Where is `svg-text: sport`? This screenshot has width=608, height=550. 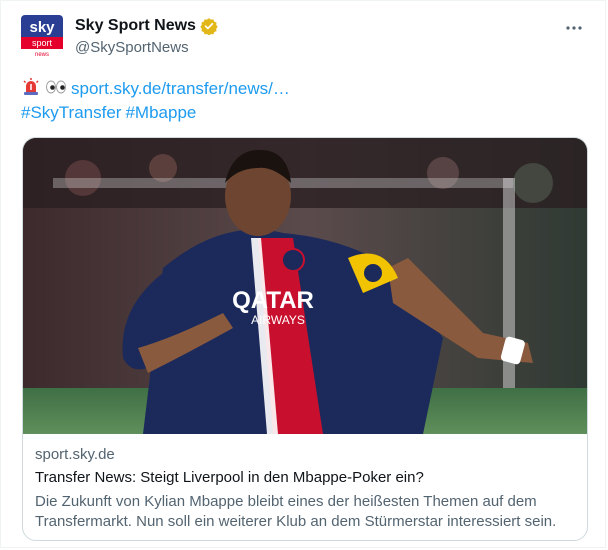 svg-text: sport is located at coordinates (42, 43).